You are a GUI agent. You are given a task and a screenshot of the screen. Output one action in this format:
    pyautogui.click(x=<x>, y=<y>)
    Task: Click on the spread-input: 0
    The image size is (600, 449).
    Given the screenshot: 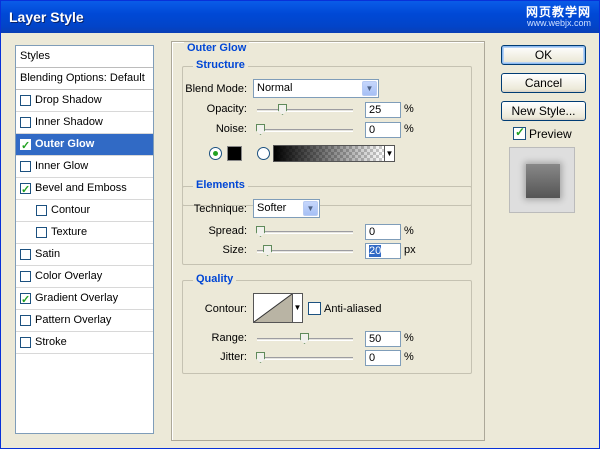 What is the action you would take?
    pyautogui.click(x=383, y=232)
    